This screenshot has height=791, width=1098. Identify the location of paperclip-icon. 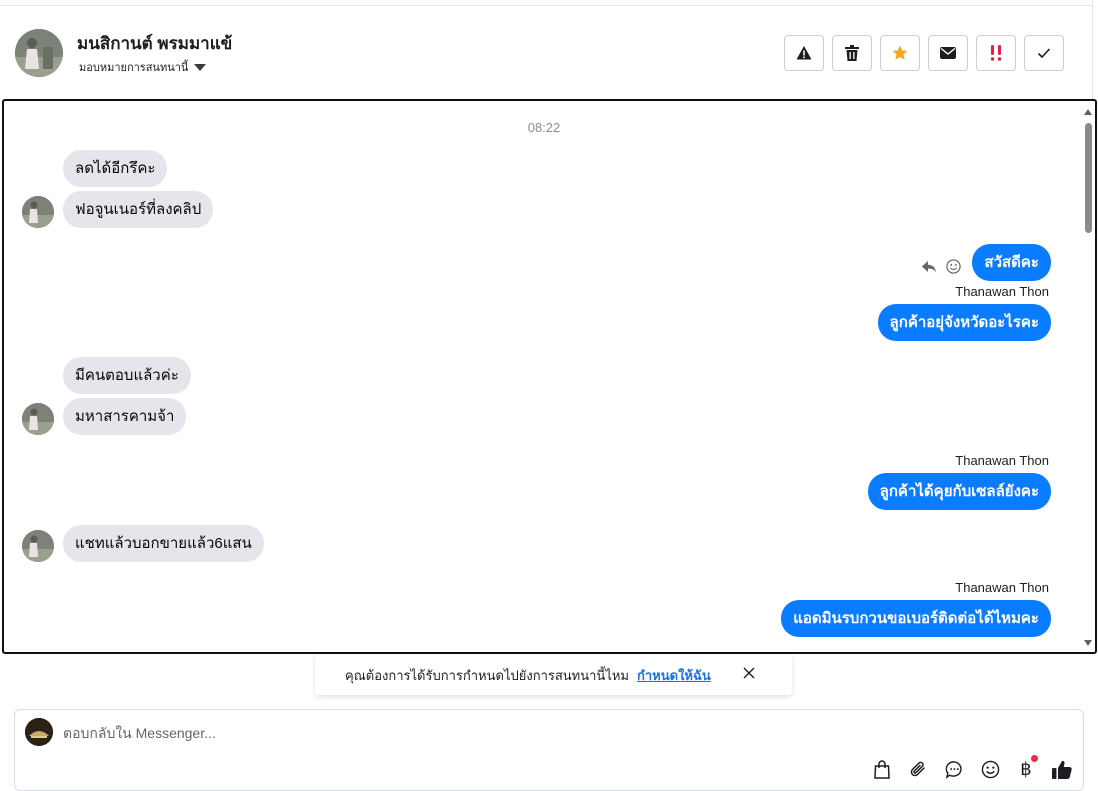
(917, 769).